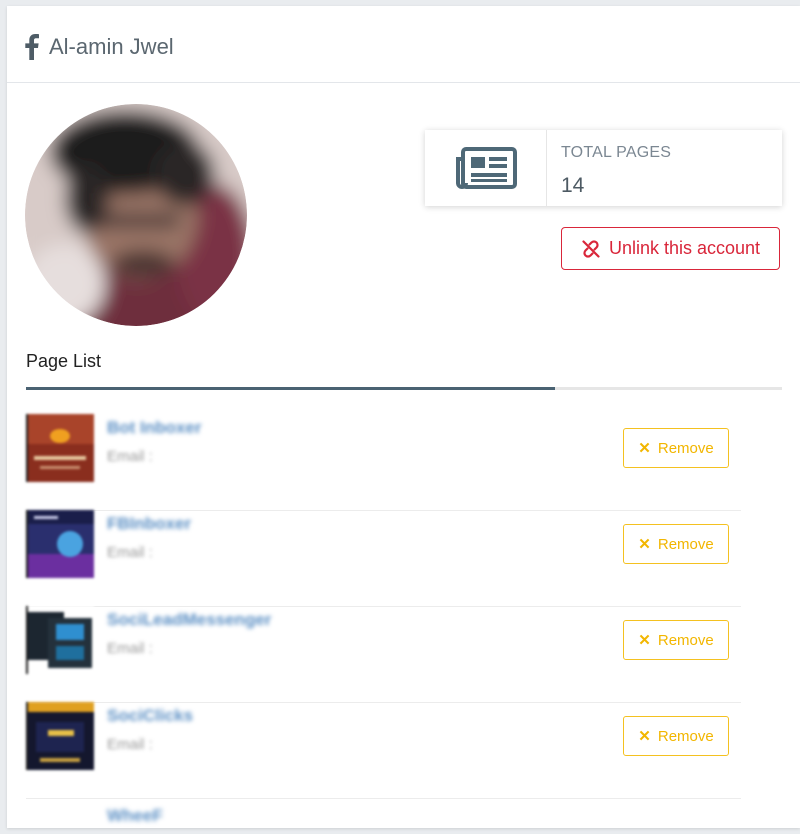 The height and width of the screenshot is (834, 800). What do you see at coordinates (150, 716) in the screenshot?
I see `page-name: SociClicks` at bounding box center [150, 716].